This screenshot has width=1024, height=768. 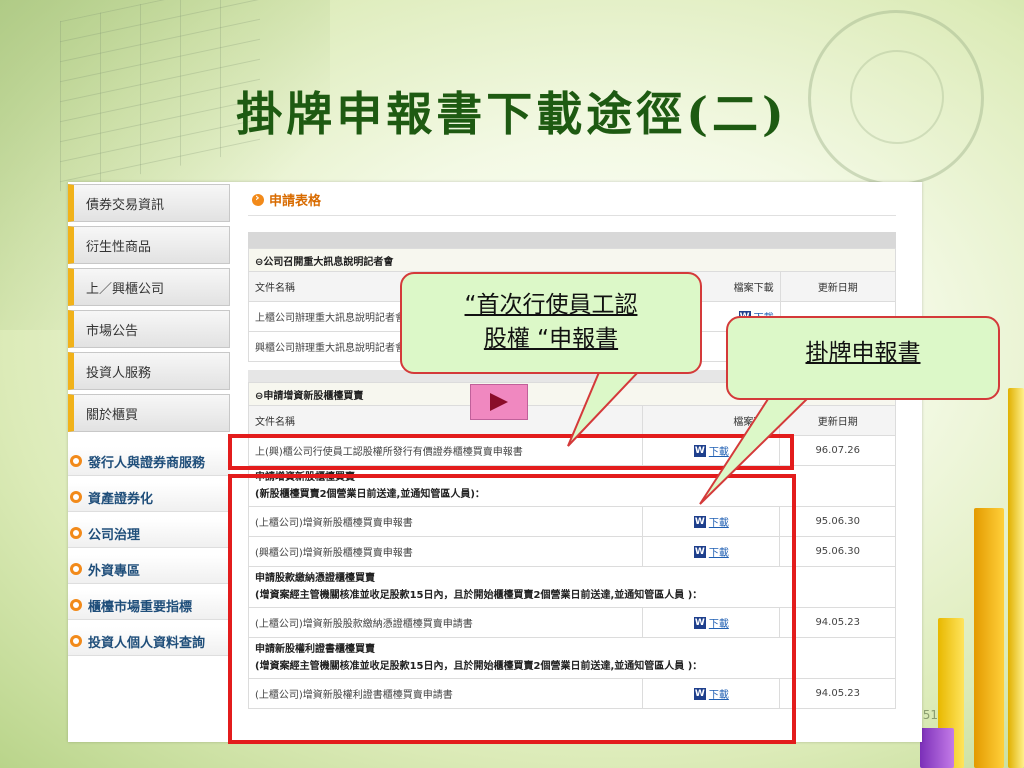 I want to click on section-divider, so click(x=572, y=215).